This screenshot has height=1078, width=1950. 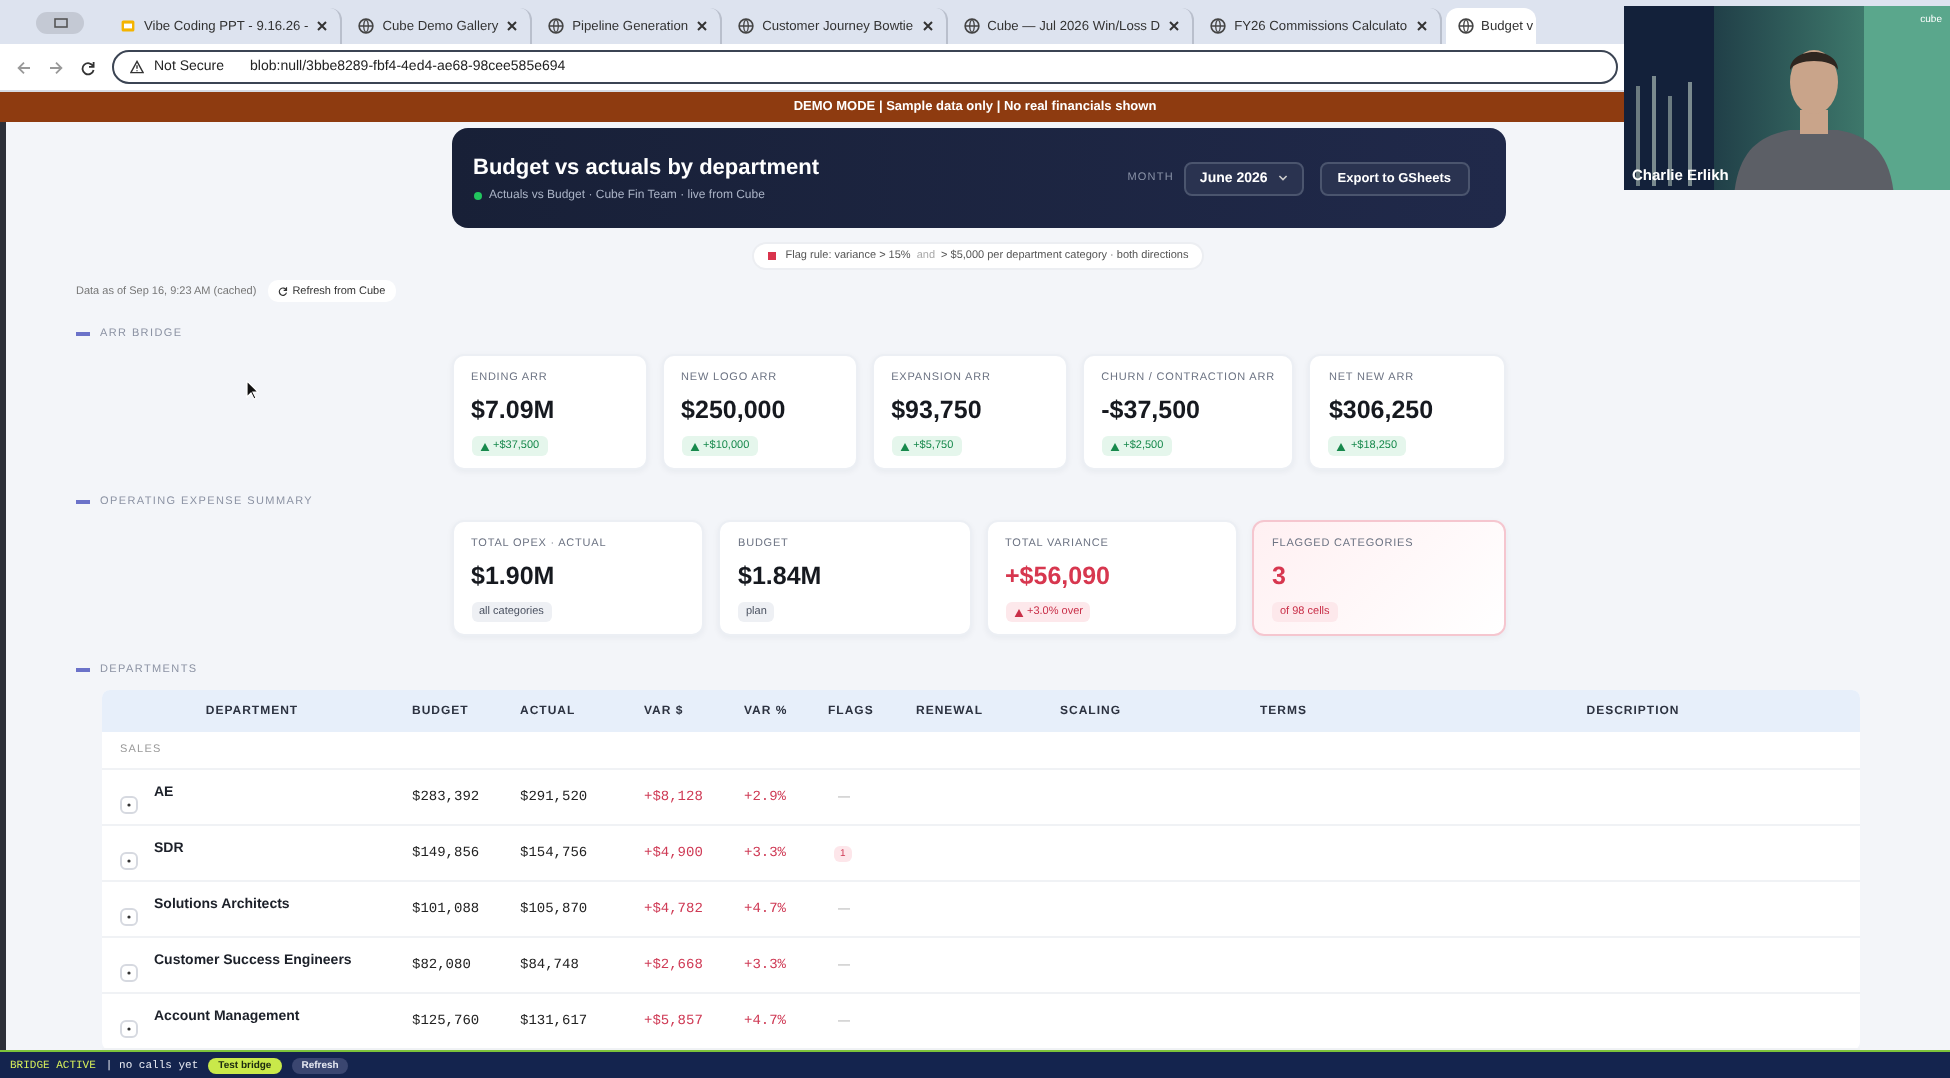 I want to click on stat-value: $7.09M, so click(x=513, y=410).